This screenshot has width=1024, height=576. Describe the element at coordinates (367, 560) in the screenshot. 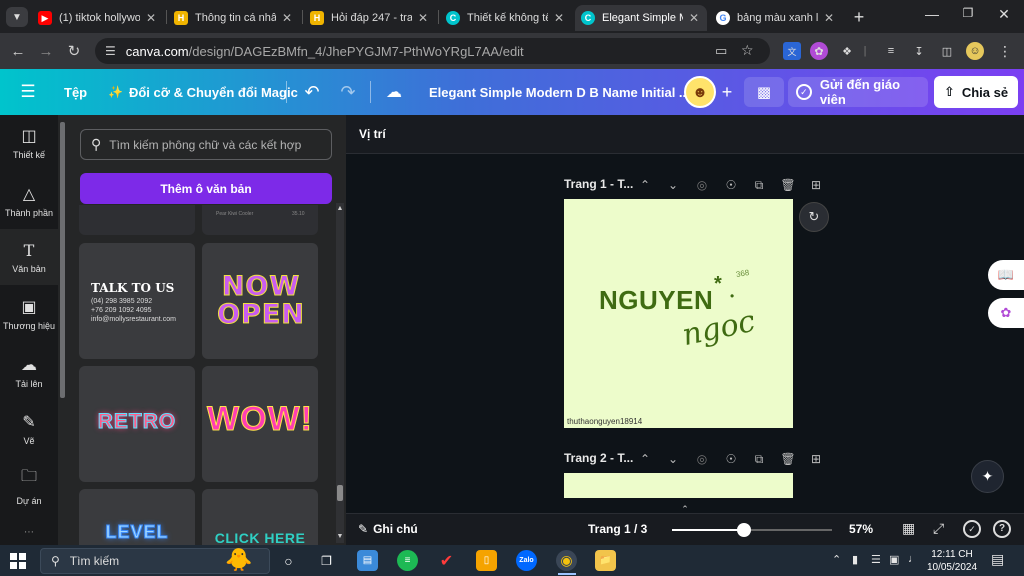

I see `file-app-icon: ▤` at that location.